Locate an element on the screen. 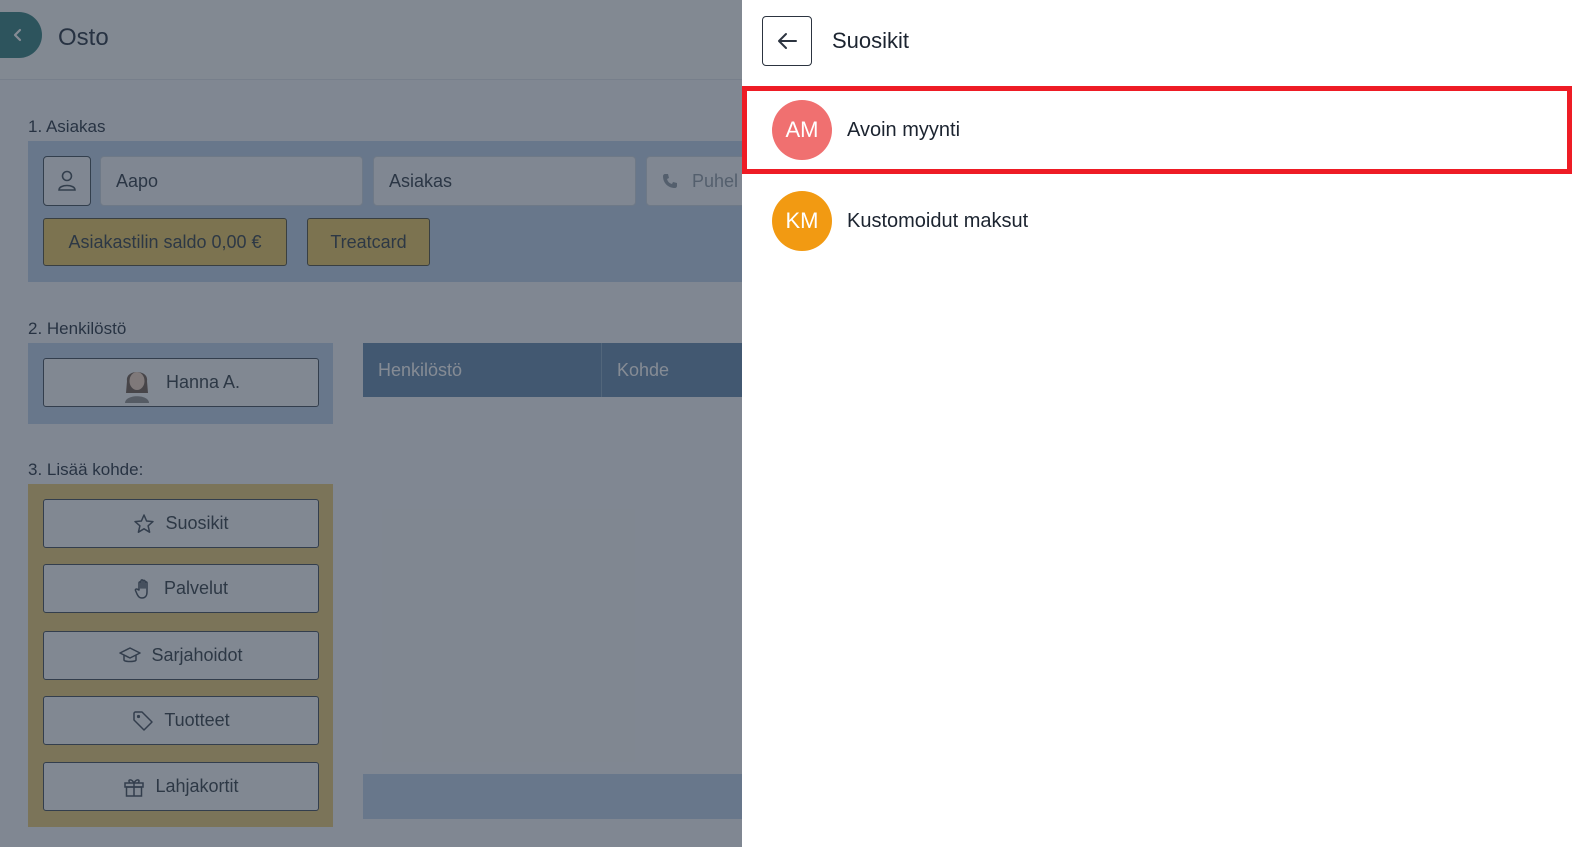  favorite-label: Avoin myynti is located at coordinates (904, 129).